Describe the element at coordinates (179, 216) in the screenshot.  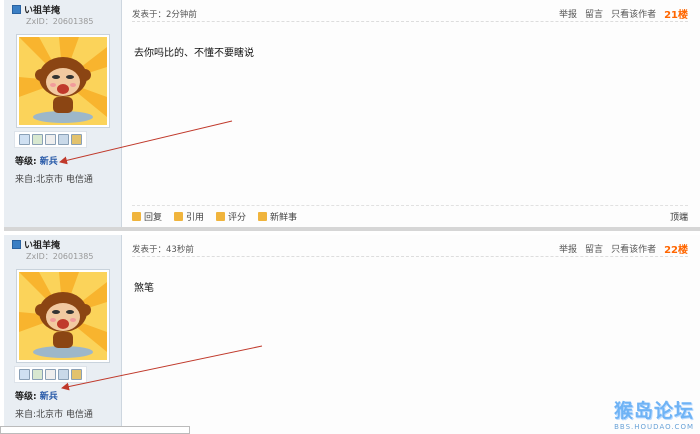
I see `quote-icon` at that location.